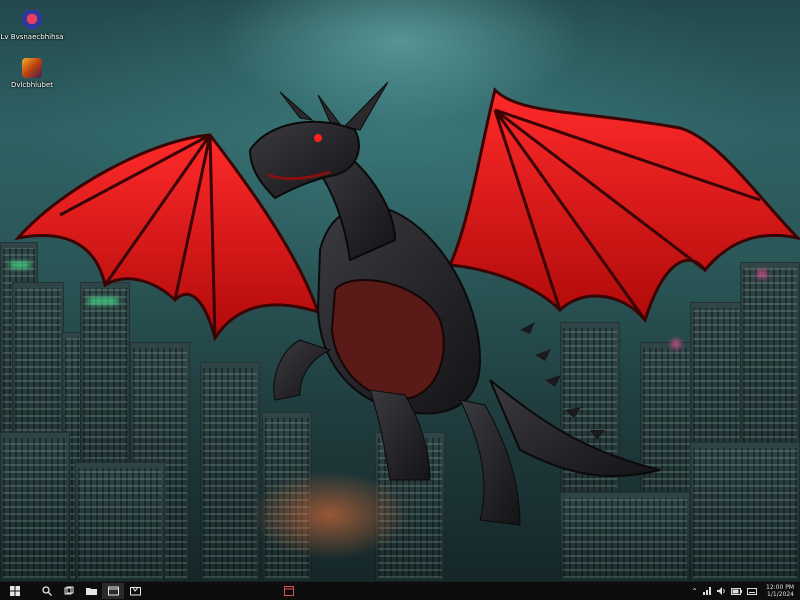  I want to click on start-button, so click(15, 591).